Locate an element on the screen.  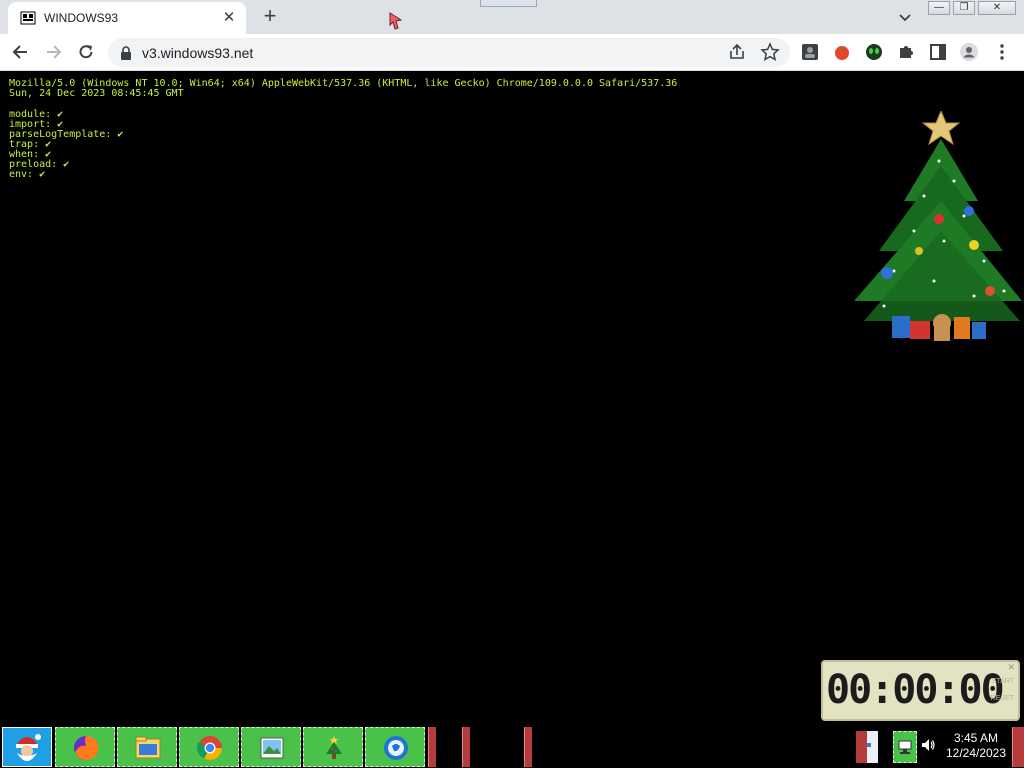
stopwatch-reset-button: RESET is located at coordinates (1002, 698).